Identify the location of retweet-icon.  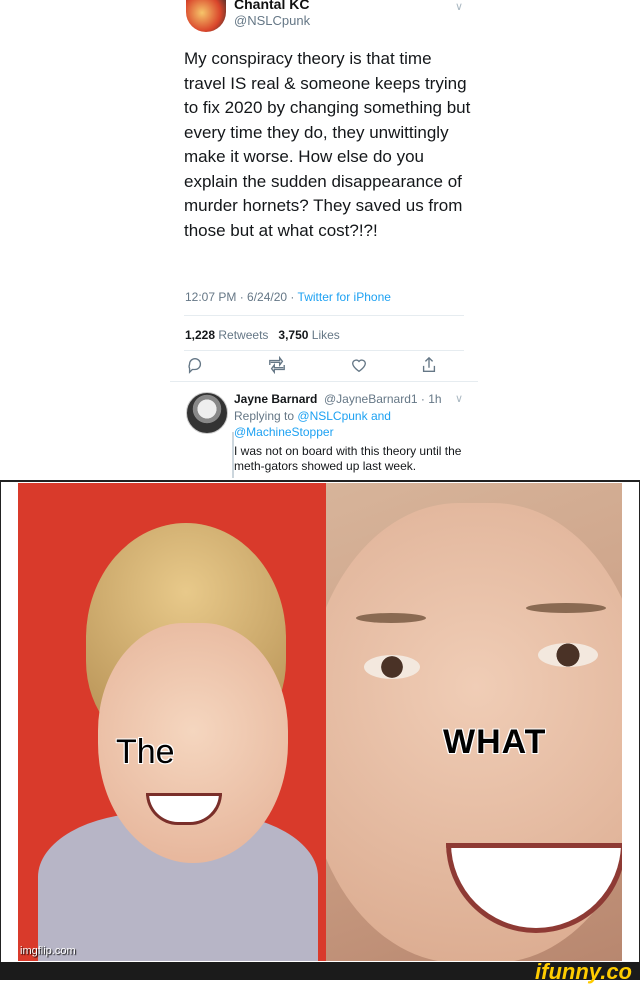
(277, 365).